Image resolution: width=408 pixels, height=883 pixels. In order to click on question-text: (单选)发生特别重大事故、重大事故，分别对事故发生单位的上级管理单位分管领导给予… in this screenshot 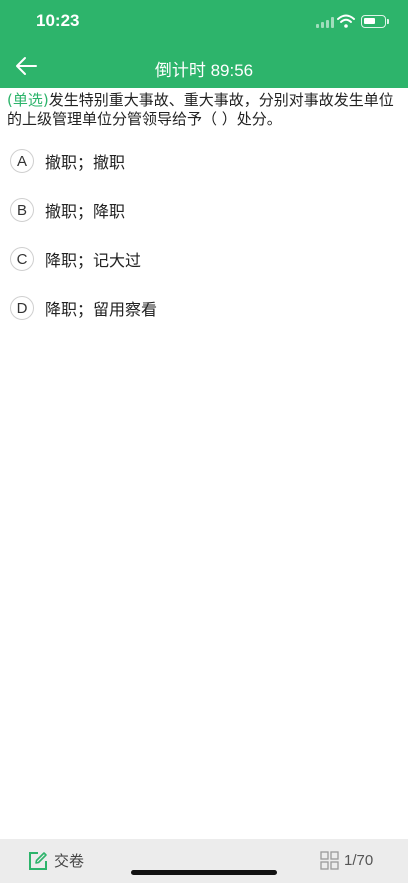, I will do `click(205, 110)`.